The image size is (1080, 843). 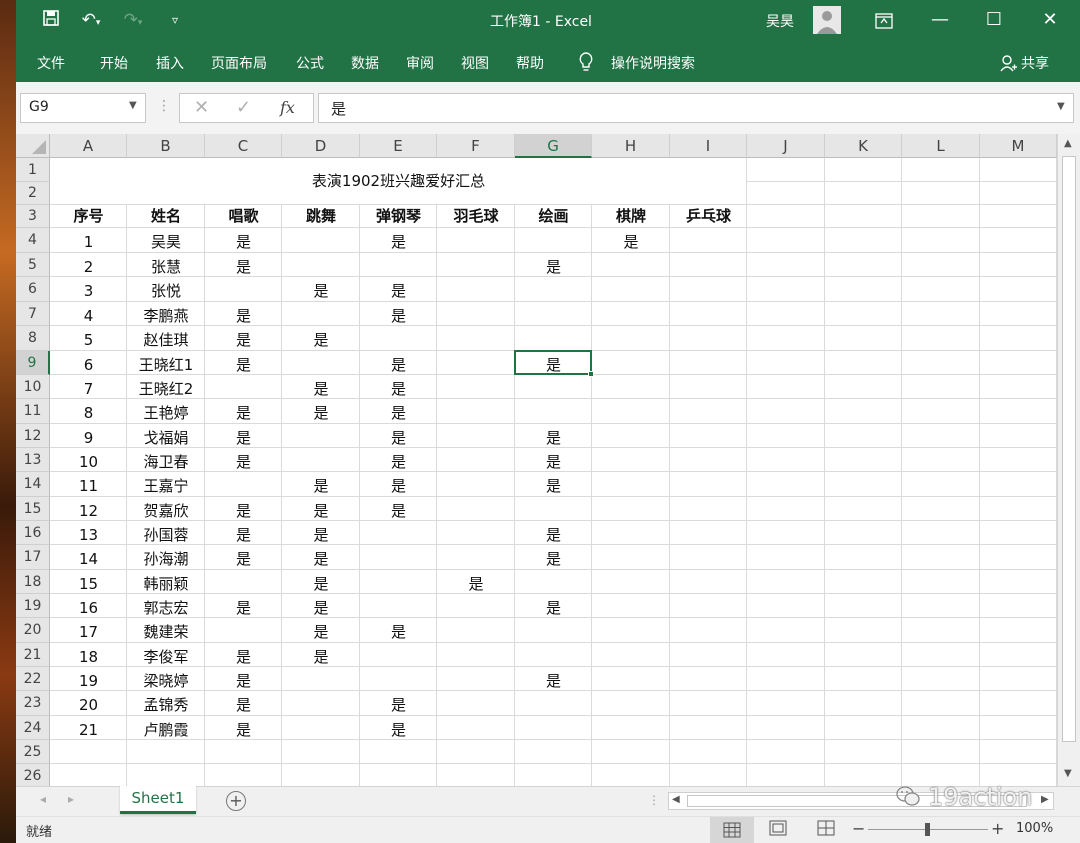 What do you see at coordinates (166, 486) in the screenshot?
I see `table-cell: 王嘉宁` at bounding box center [166, 486].